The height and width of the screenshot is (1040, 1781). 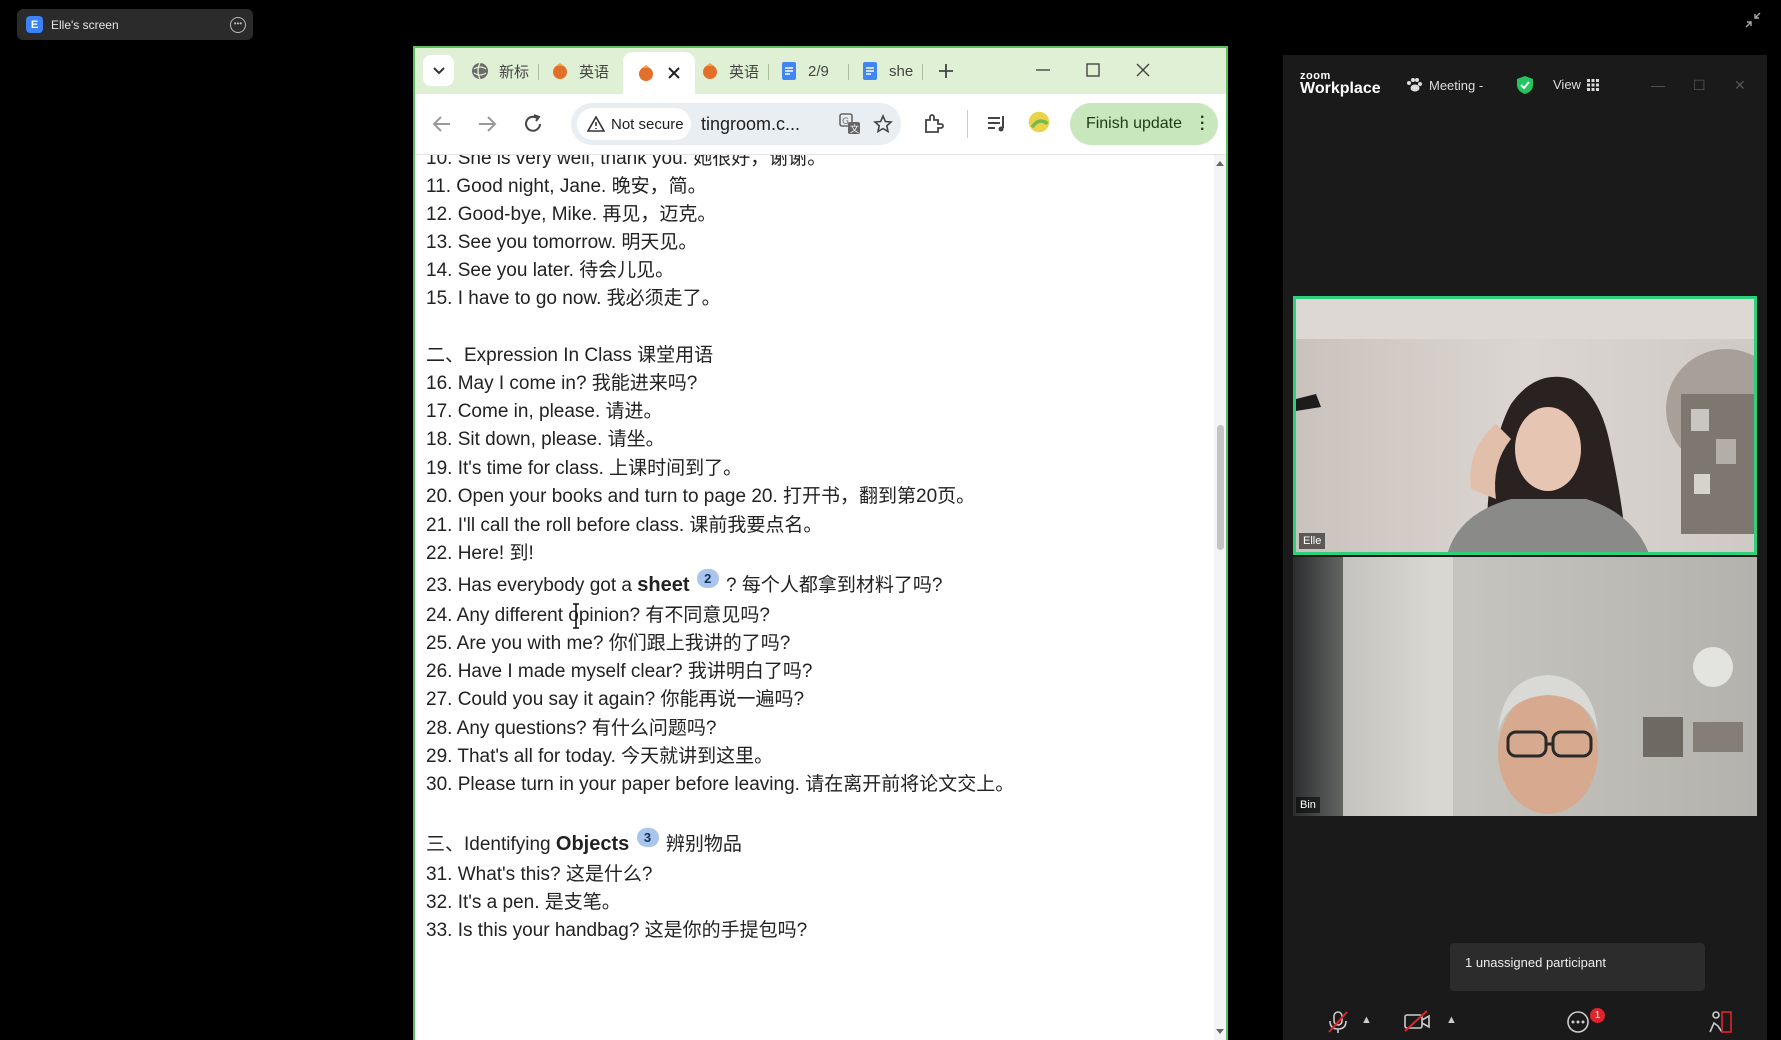 I want to click on zoom-maximize-icon: ☐, so click(x=1699, y=85).